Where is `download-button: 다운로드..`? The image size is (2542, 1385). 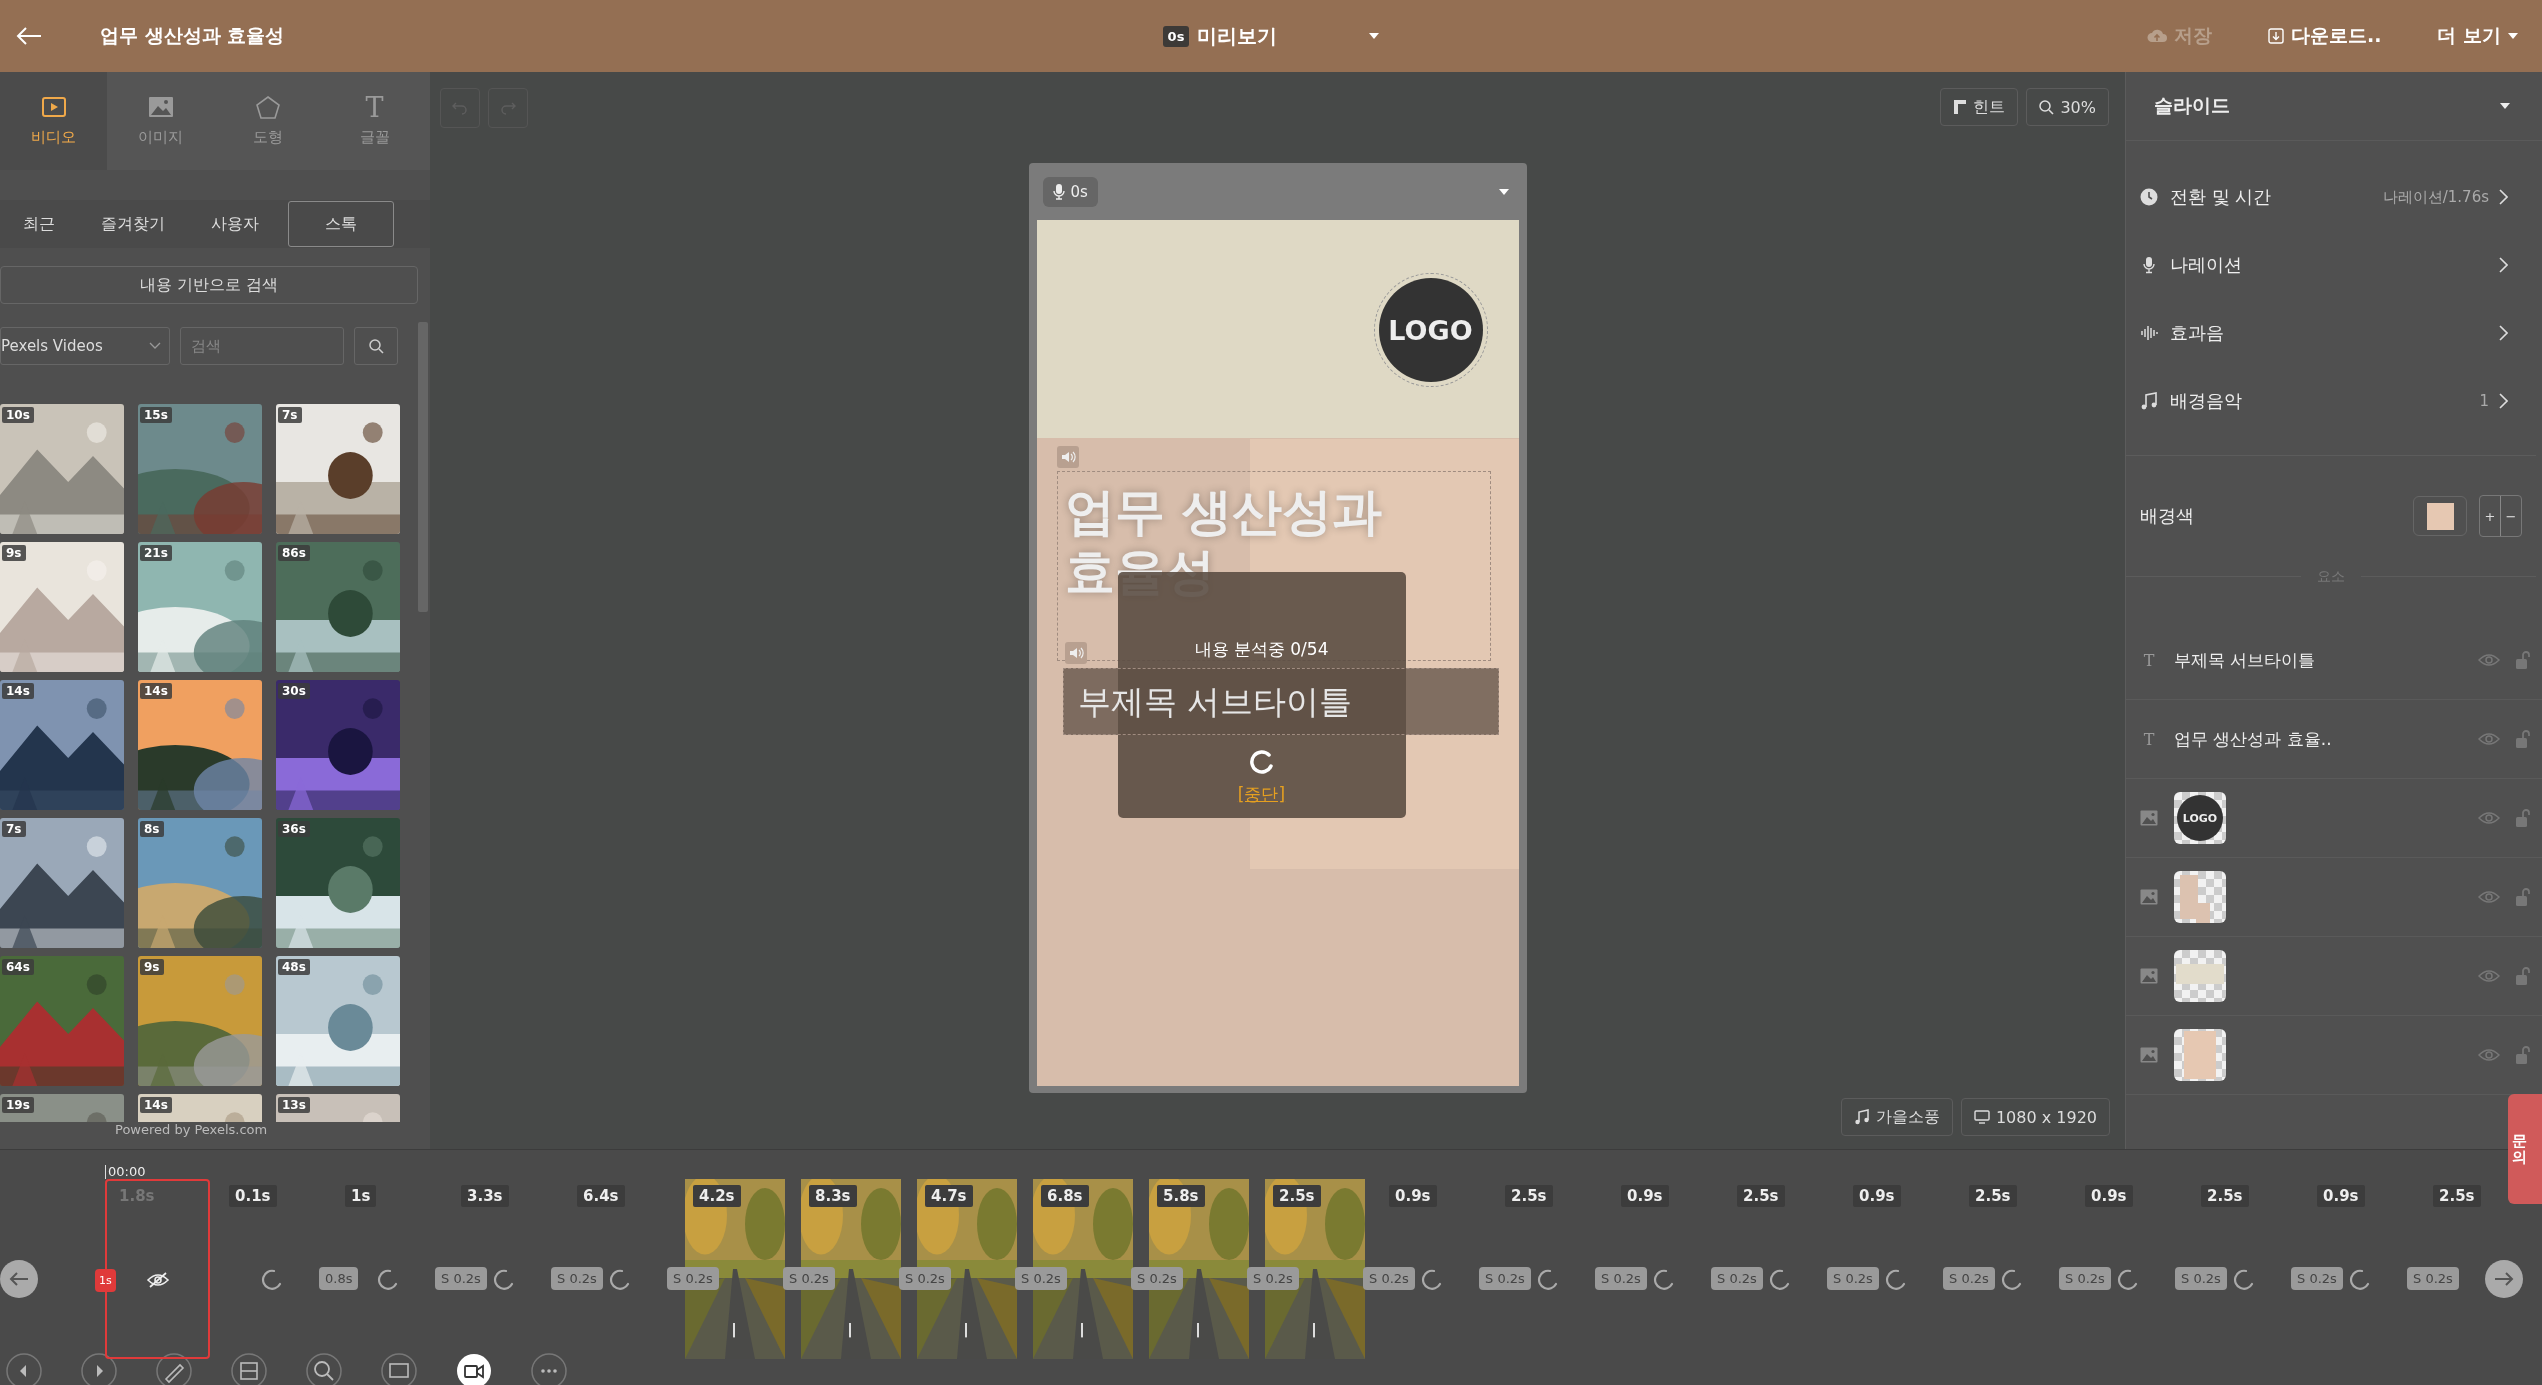
download-button: 다운로드.. is located at coordinates (2324, 36).